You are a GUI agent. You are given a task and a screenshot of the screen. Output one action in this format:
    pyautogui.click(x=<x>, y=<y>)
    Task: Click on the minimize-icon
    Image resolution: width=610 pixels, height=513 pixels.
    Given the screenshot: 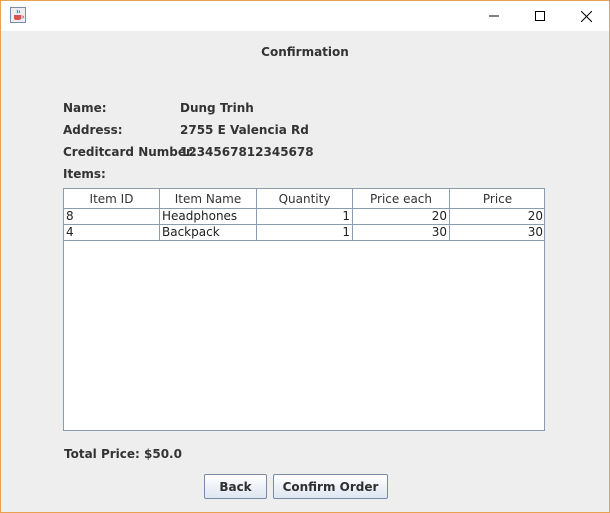 What is the action you would take?
    pyautogui.click(x=494, y=16)
    